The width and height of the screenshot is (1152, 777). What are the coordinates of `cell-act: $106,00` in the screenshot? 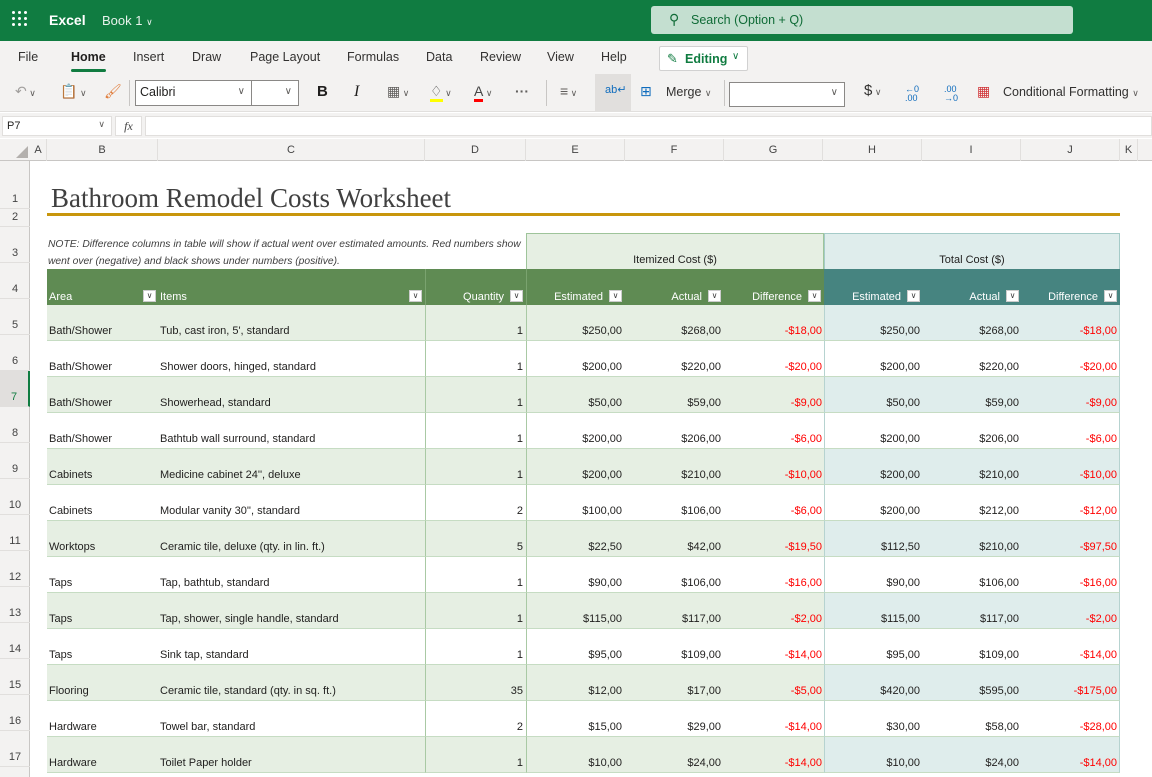 It's located at (674, 575).